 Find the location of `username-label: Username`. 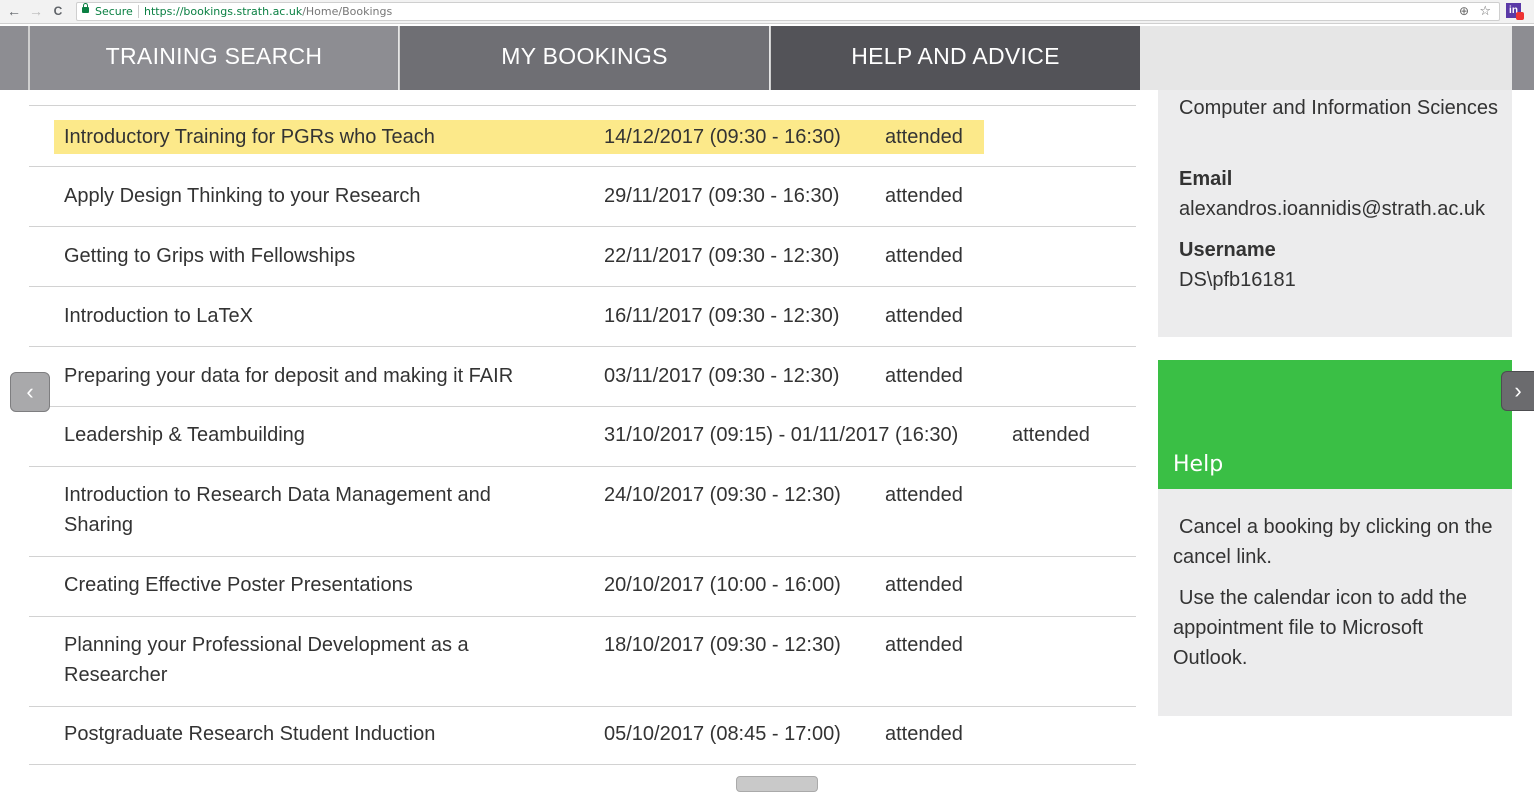

username-label: Username is located at coordinates (1227, 250).